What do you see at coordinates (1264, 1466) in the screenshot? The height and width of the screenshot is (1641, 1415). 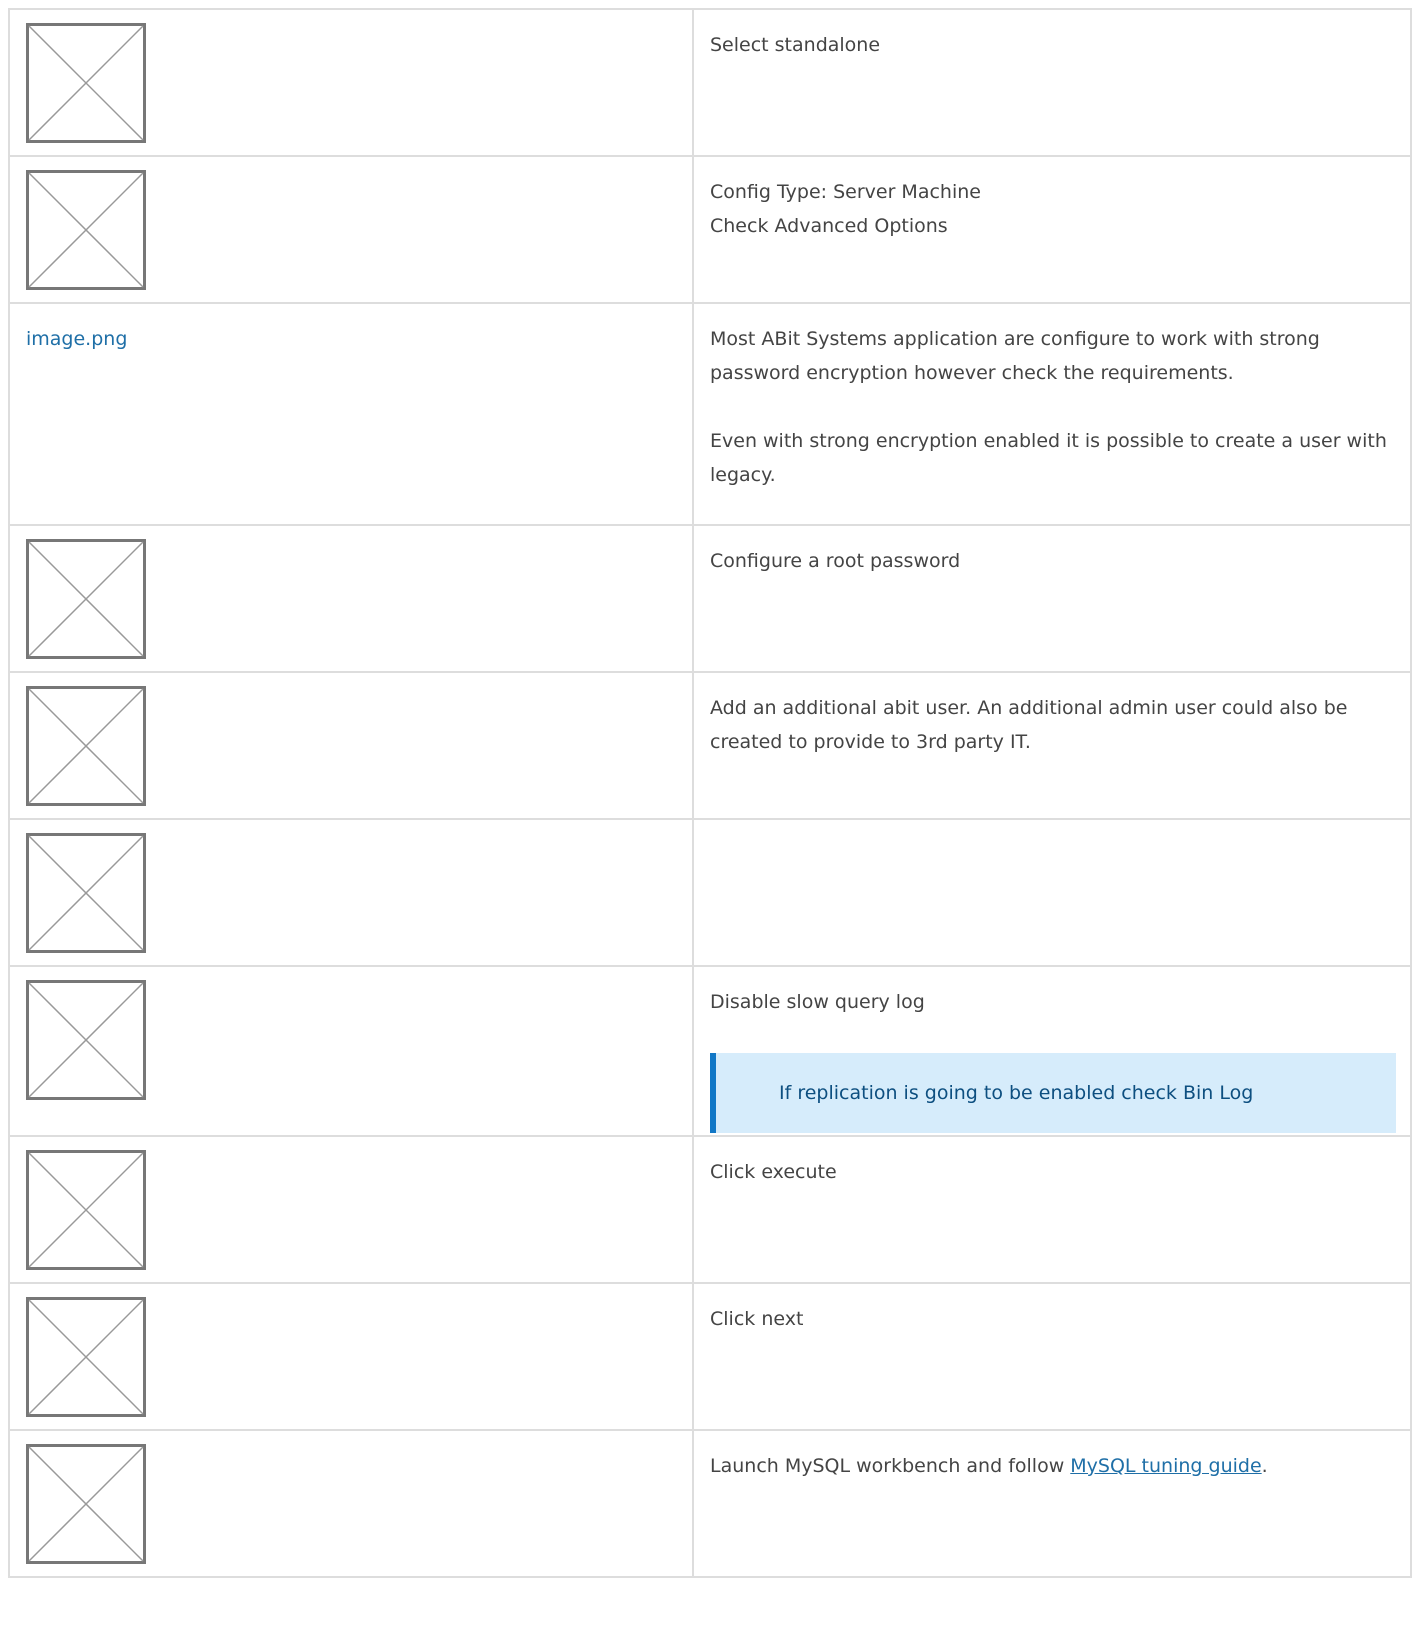 I see `instruction-text-after: .` at bounding box center [1264, 1466].